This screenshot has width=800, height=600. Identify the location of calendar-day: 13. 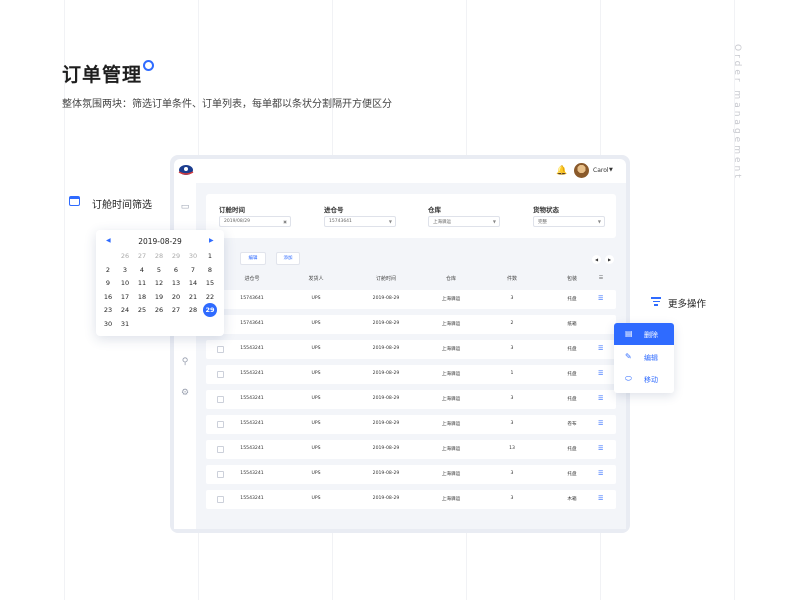
(176, 283).